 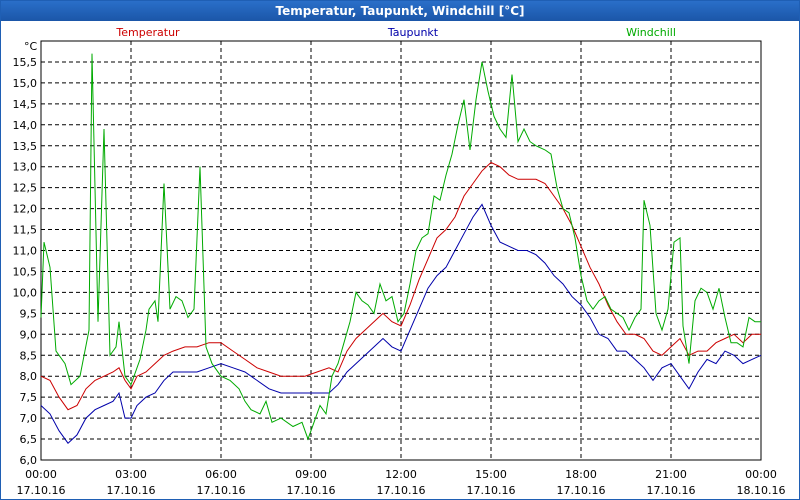 I want to click on y-tick-label: 14,0, so click(x=25, y=125).